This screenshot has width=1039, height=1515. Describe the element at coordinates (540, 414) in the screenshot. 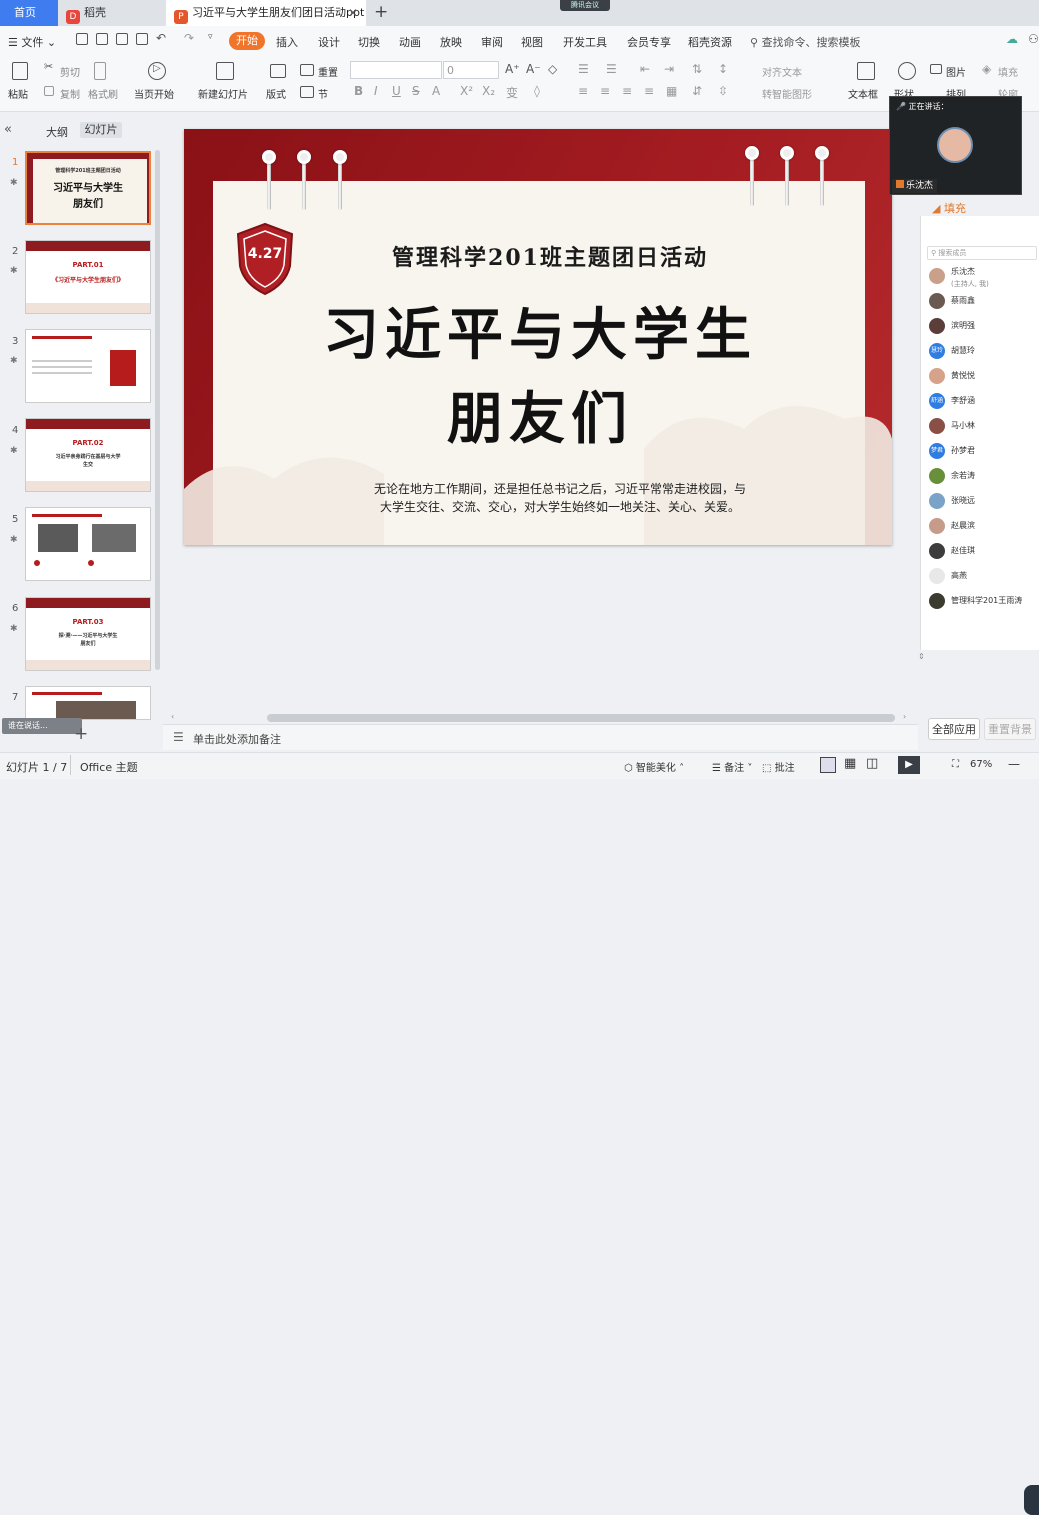

I see `slide-title-line2: 朋友们` at that location.